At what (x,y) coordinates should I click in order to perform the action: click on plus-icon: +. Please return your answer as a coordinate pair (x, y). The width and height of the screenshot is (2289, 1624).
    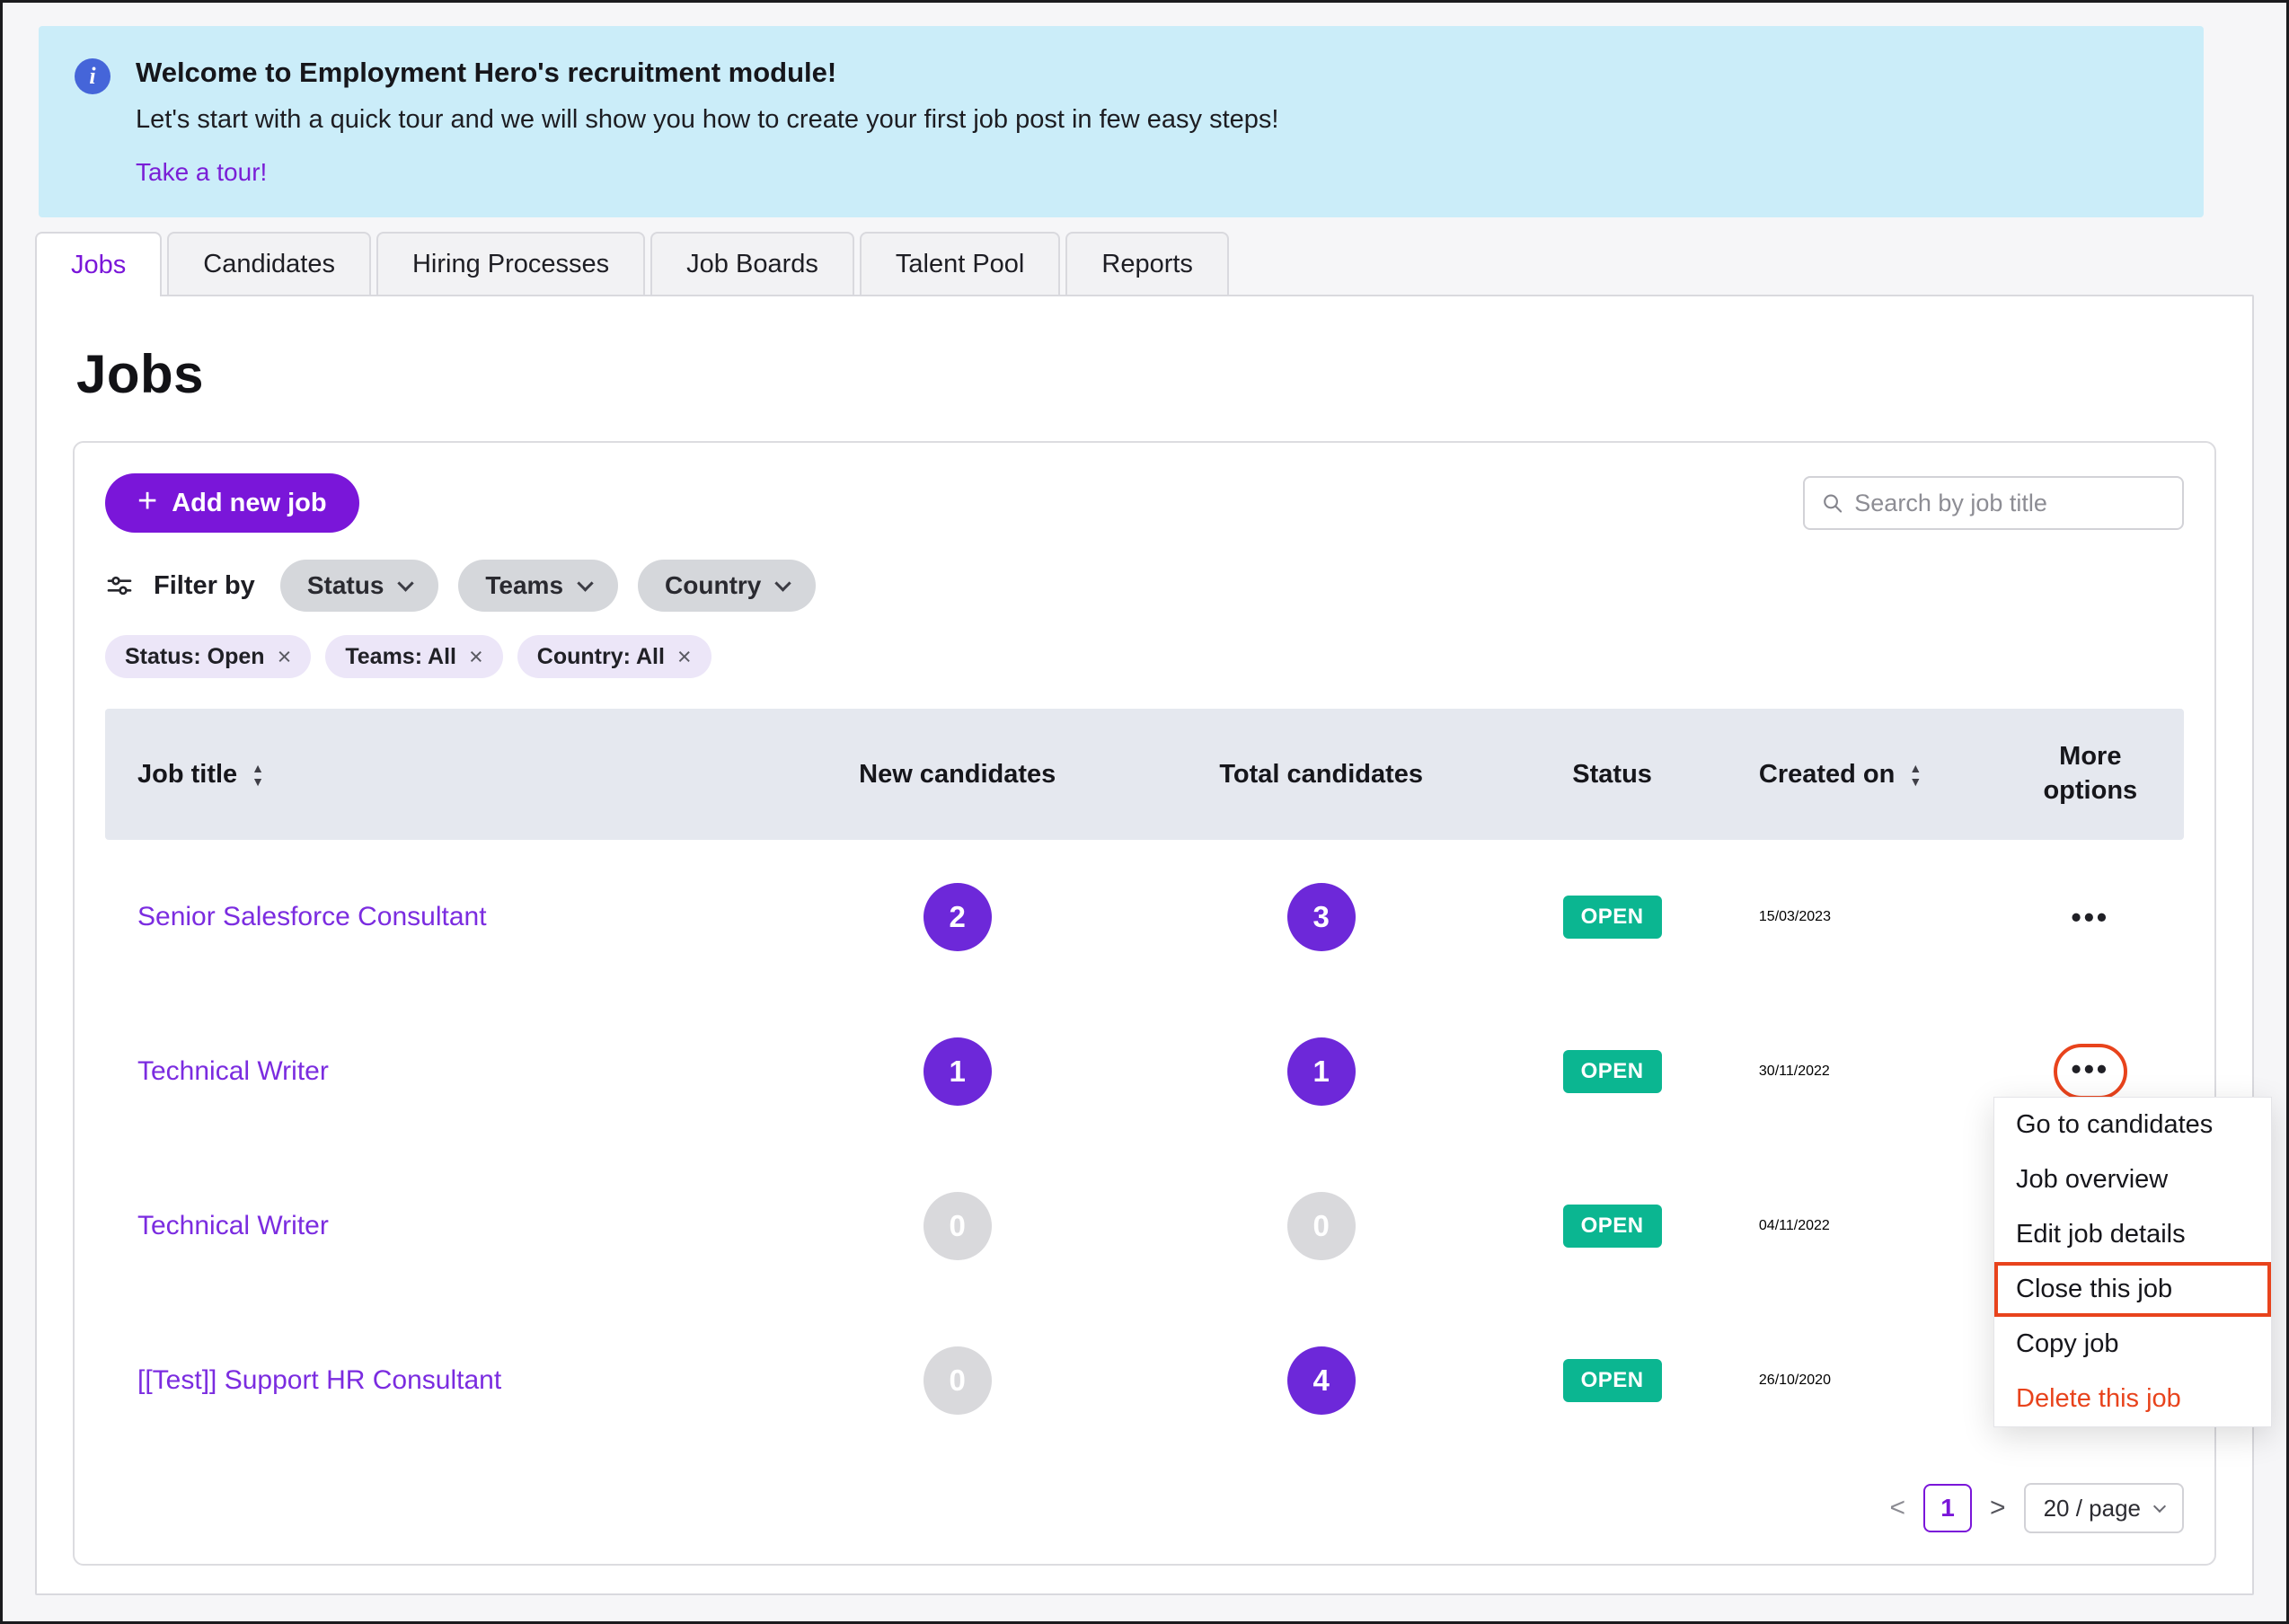
    Looking at the image, I should click on (147, 501).